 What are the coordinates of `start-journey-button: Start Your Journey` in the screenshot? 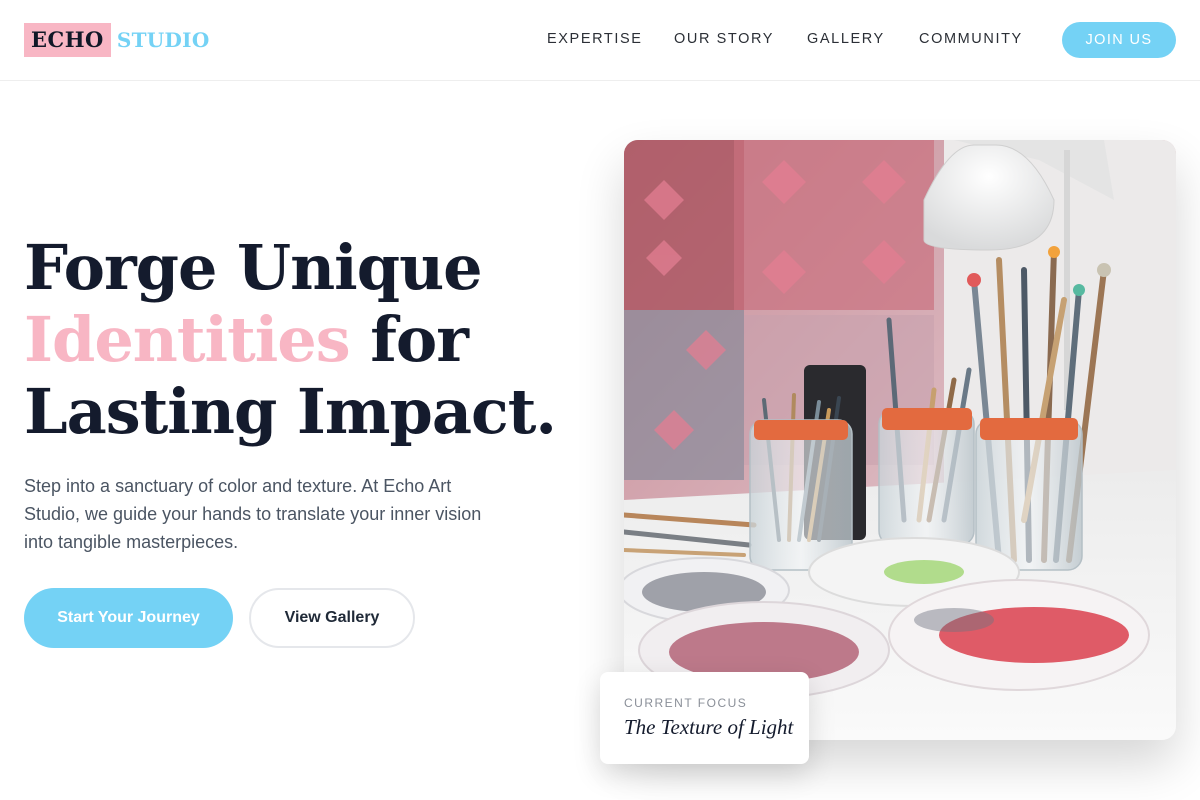 It's located at (128, 618).